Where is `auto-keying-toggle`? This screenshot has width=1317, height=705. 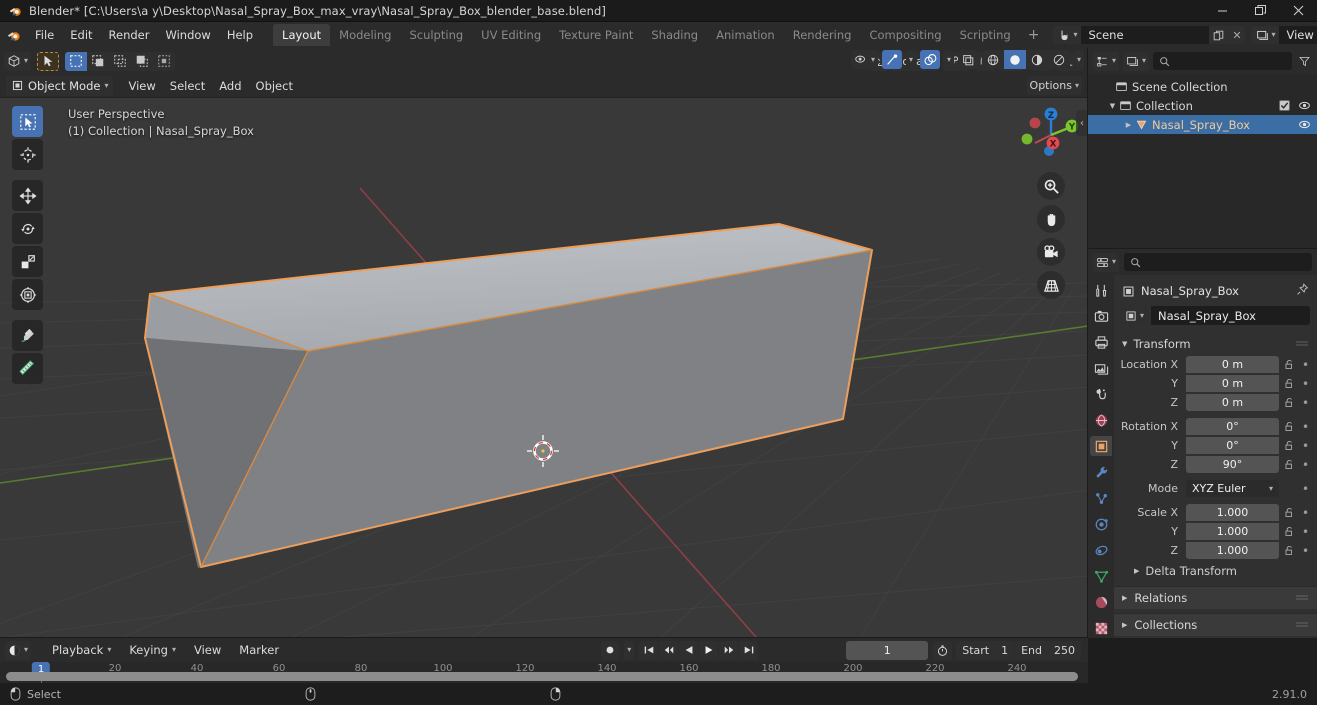 auto-keying-toggle is located at coordinates (610, 650).